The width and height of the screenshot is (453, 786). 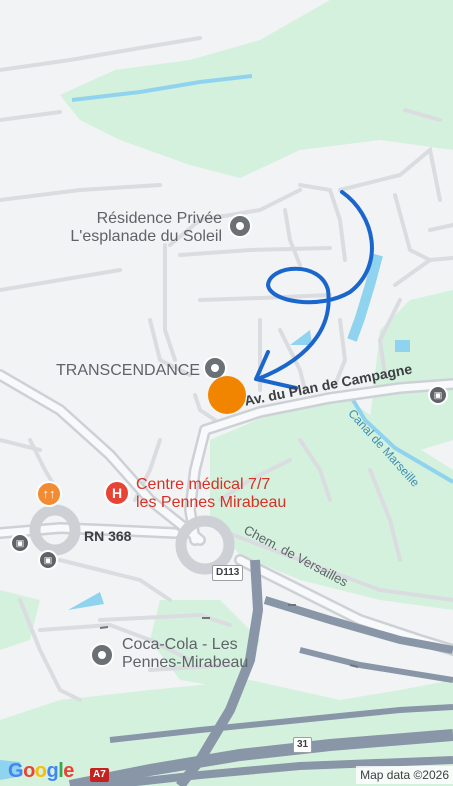 I want to click on residence-label: Résidence Privée L'esplanade du Soleil, so click(x=145, y=228).